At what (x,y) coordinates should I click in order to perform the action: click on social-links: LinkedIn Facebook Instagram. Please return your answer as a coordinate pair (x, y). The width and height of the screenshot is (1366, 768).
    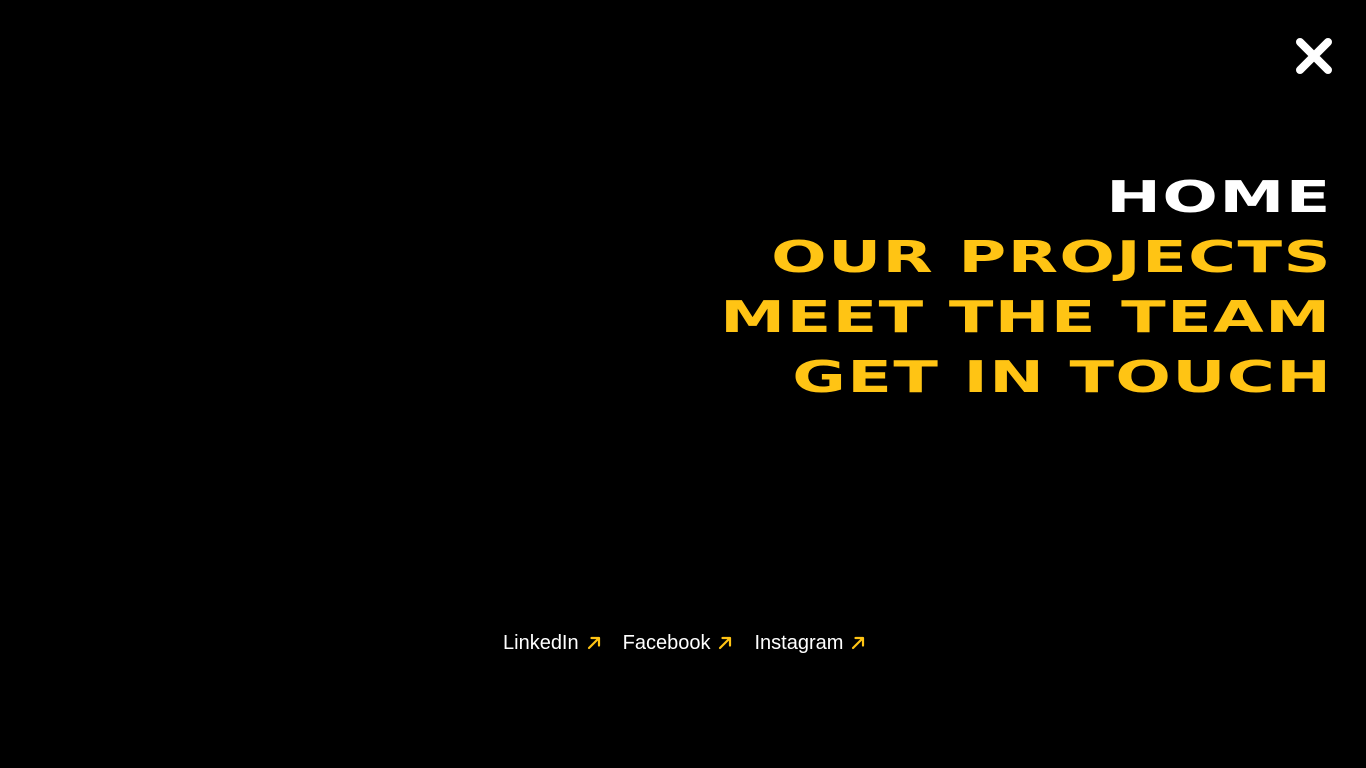
    Looking at the image, I should click on (684, 643).